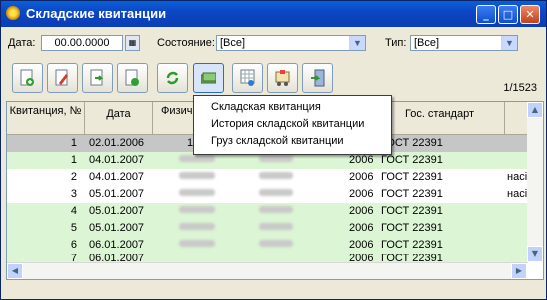 Image resolution: width=547 pixels, height=300 pixels. What do you see at coordinates (172, 78) in the screenshot?
I see `refresh-button` at bounding box center [172, 78].